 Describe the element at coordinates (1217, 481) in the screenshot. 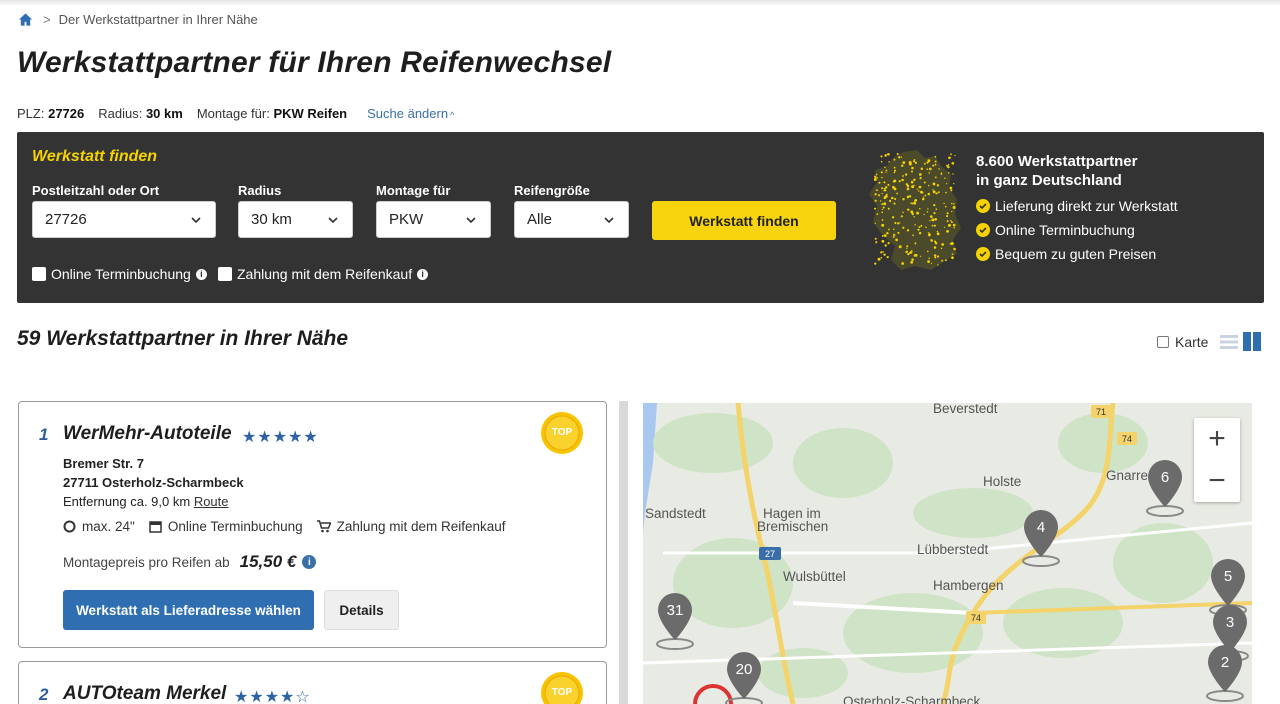

I see `zoom-out-button: −` at that location.